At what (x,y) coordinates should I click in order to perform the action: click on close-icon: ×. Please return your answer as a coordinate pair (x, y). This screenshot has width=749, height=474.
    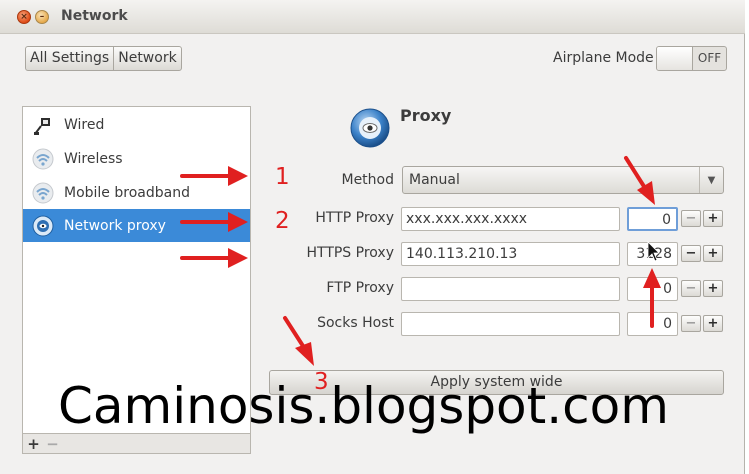
    Looking at the image, I should click on (24, 17).